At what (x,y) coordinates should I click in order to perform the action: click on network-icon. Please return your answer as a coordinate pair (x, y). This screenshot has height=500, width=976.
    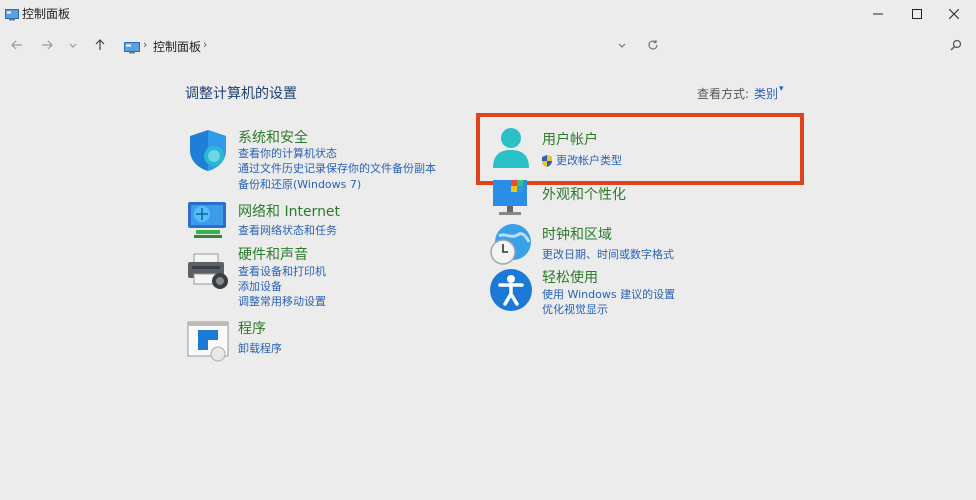
    Looking at the image, I should click on (208, 220).